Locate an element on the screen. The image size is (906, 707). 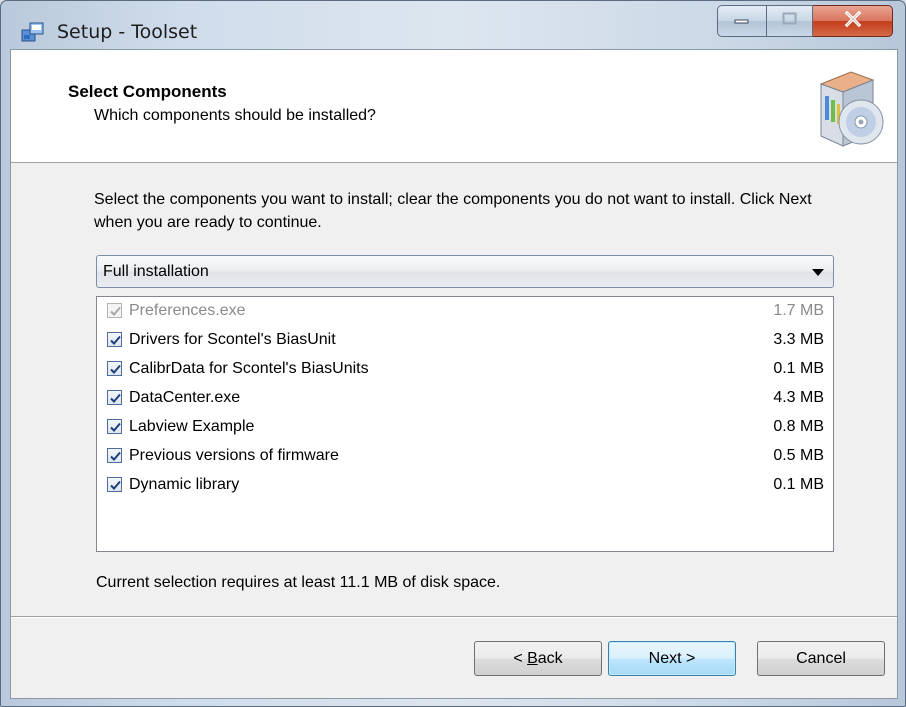
list-item: Dynamic library 0.1 MB is located at coordinates (465, 485).